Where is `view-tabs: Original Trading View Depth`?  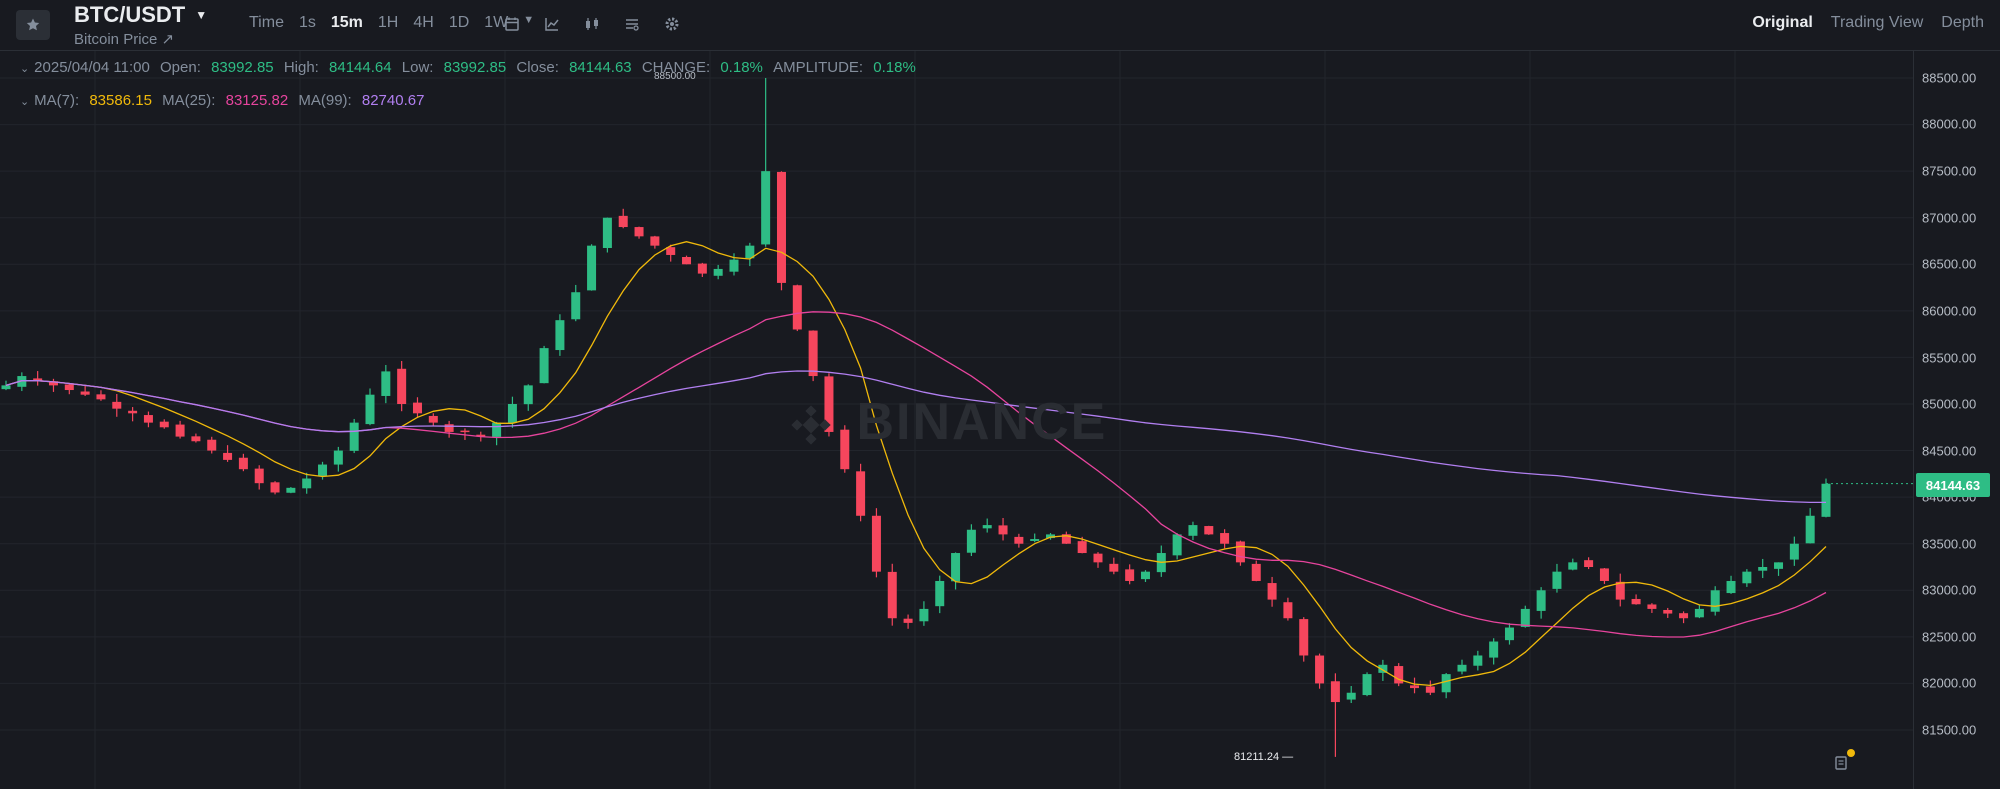 view-tabs: Original Trading View Depth is located at coordinates (1859, 23).